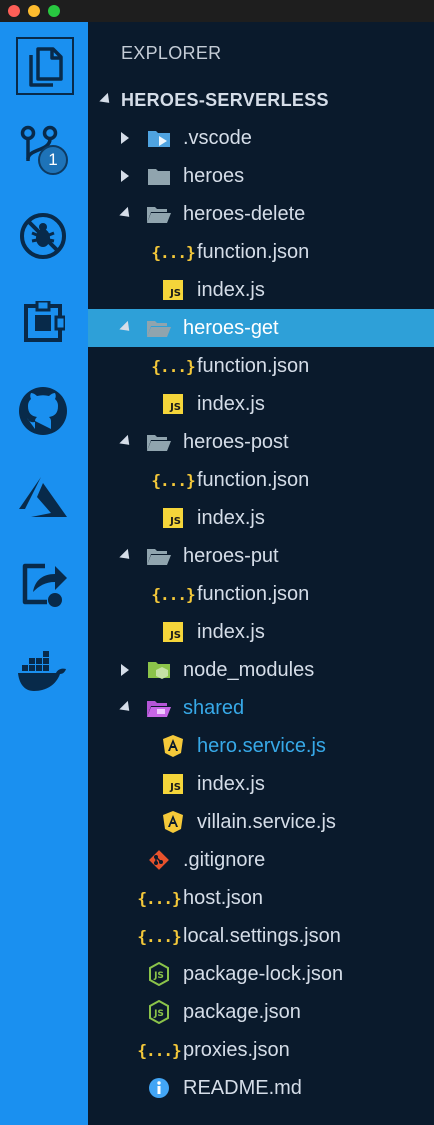  I want to click on debug-activity-button, so click(43, 236).